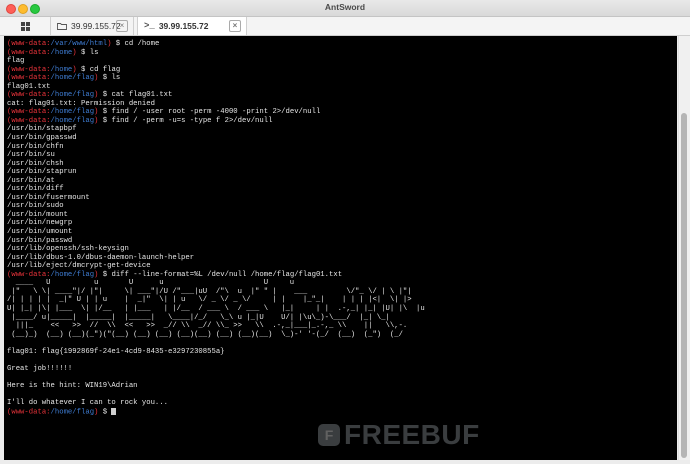 The width and height of the screenshot is (690, 464). I want to click on terminal-output-line: cat: flag01.txt: Permission denied, so click(81, 103).